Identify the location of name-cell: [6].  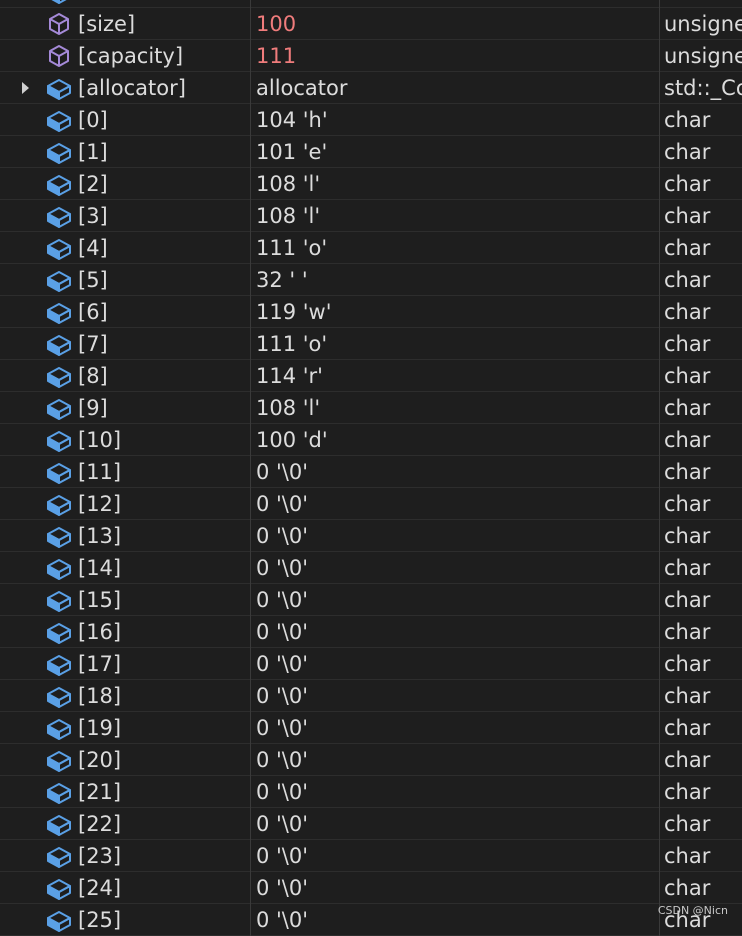
(125, 312).